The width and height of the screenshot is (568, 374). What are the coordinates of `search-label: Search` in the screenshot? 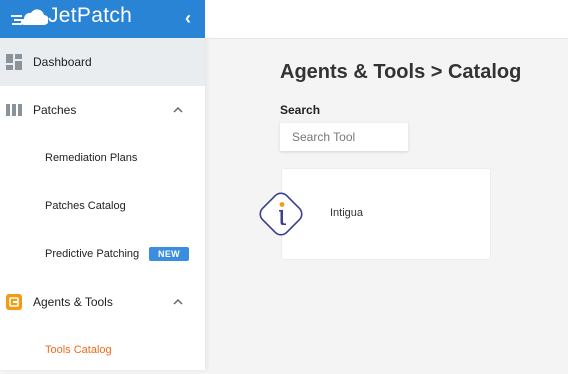 It's located at (300, 110).